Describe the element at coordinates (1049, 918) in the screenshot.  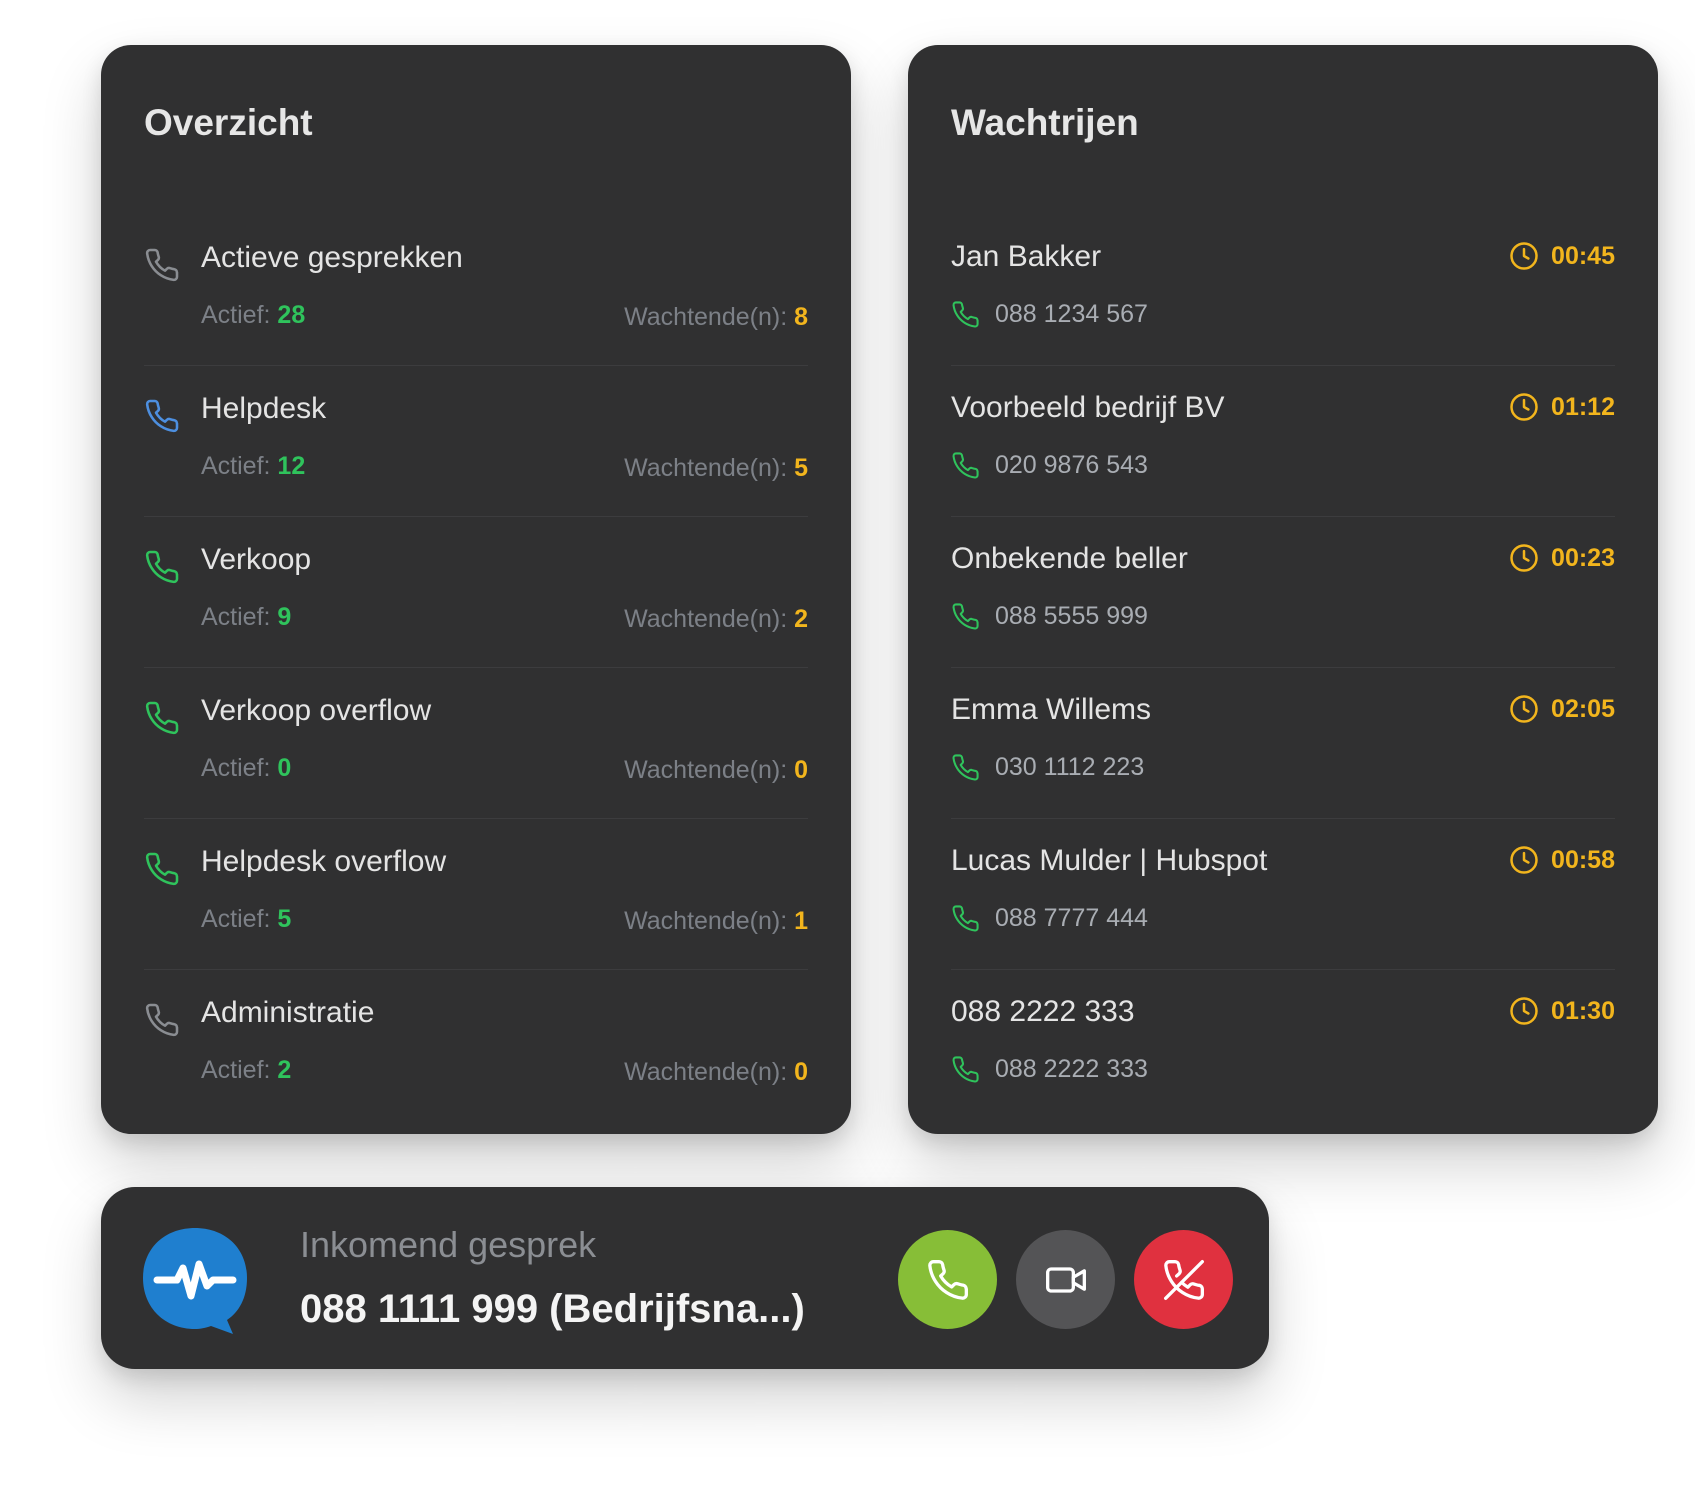
I see `caller-phone: 088 7777 444` at that location.